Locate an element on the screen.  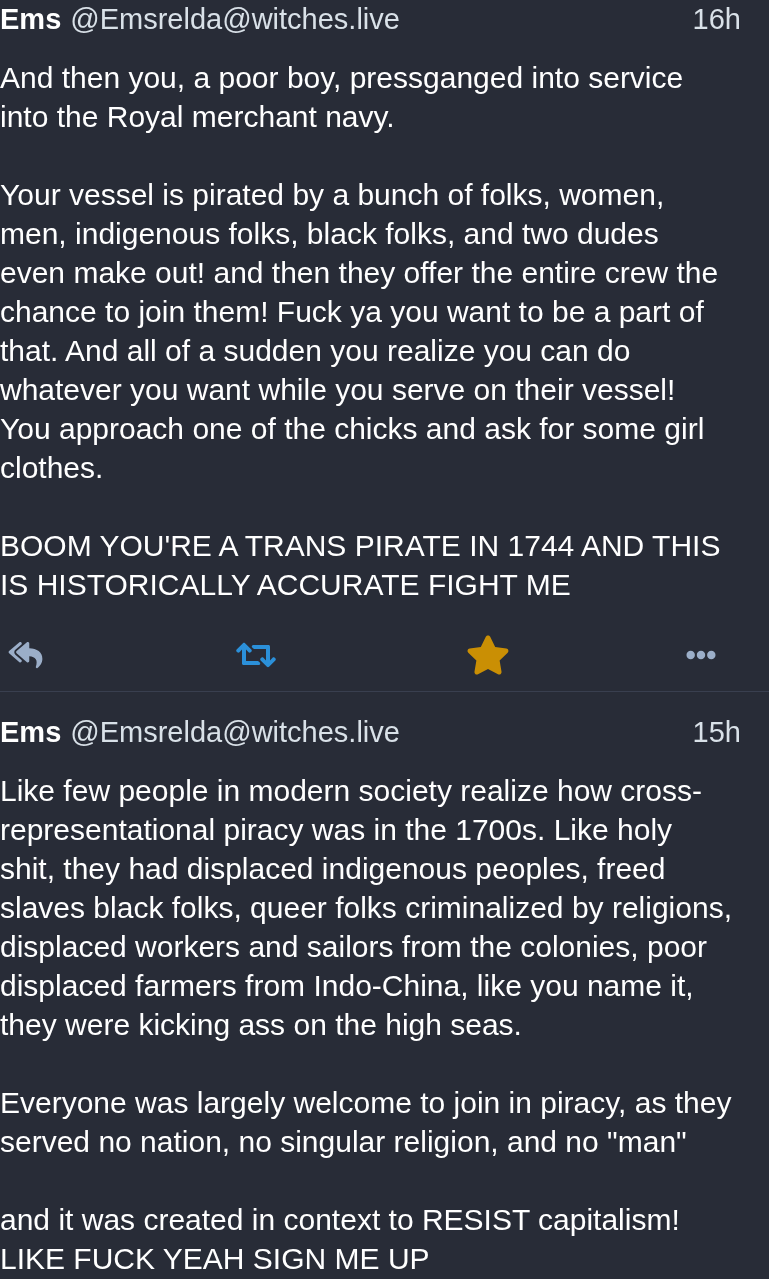
post-time: 16h is located at coordinates (716, 20).